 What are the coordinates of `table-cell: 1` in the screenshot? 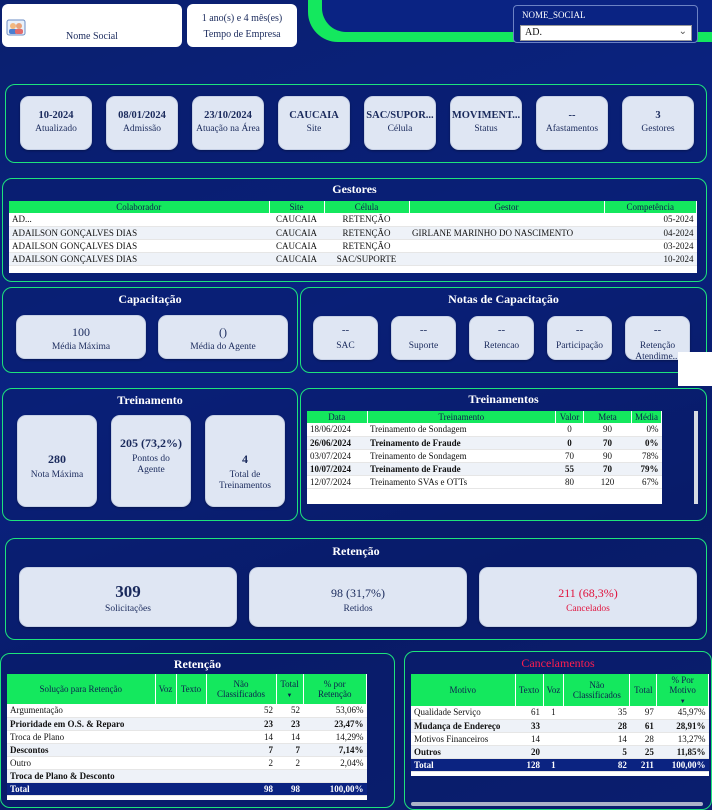 It's located at (553, 713).